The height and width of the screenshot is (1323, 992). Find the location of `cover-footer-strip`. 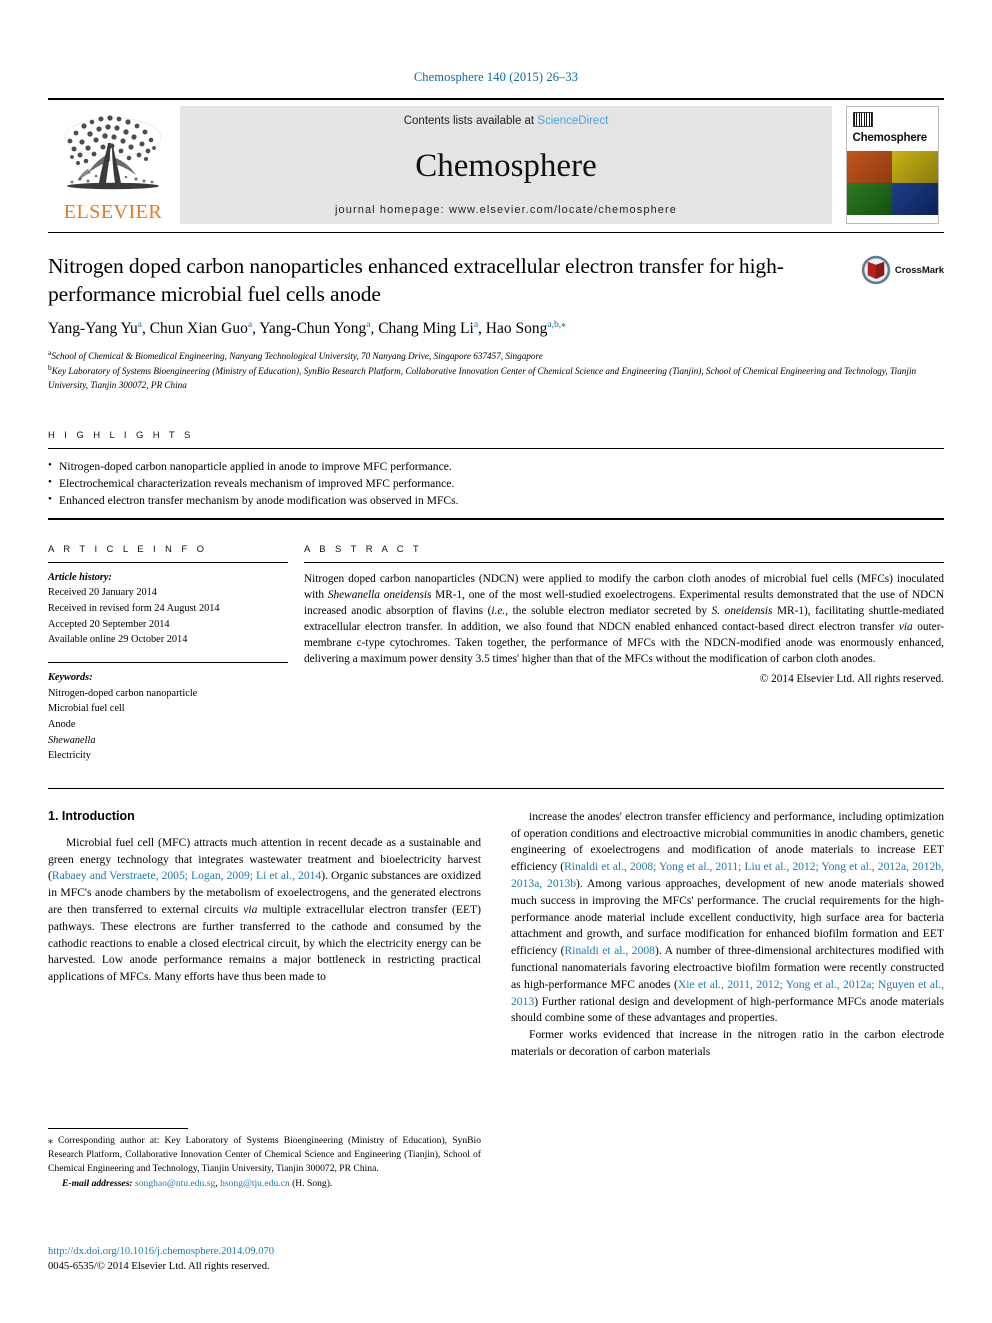

cover-footer-strip is located at coordinates (892, 219).